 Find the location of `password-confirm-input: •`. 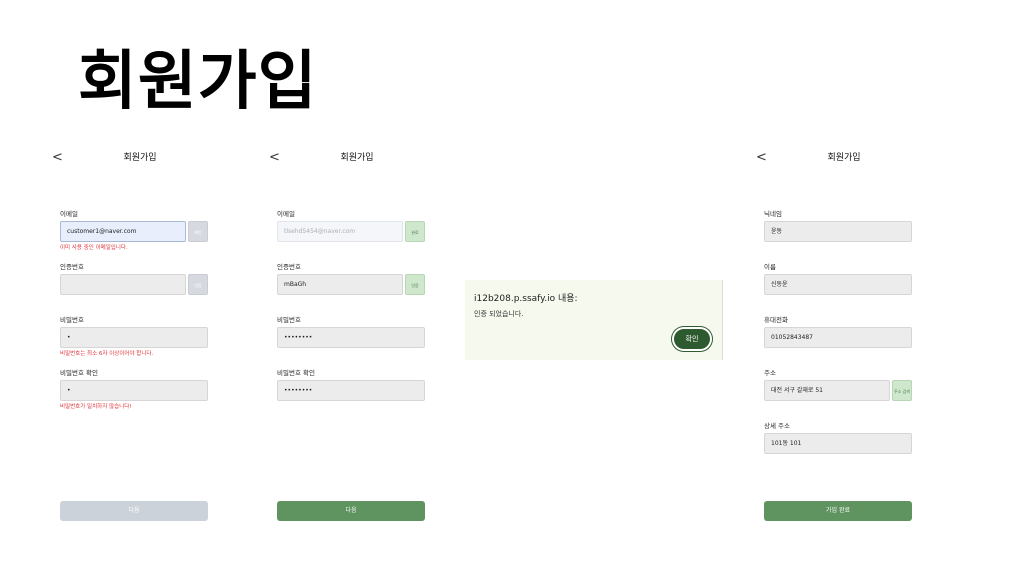

password-confirm-input: • is located at coordinates (134, 390).